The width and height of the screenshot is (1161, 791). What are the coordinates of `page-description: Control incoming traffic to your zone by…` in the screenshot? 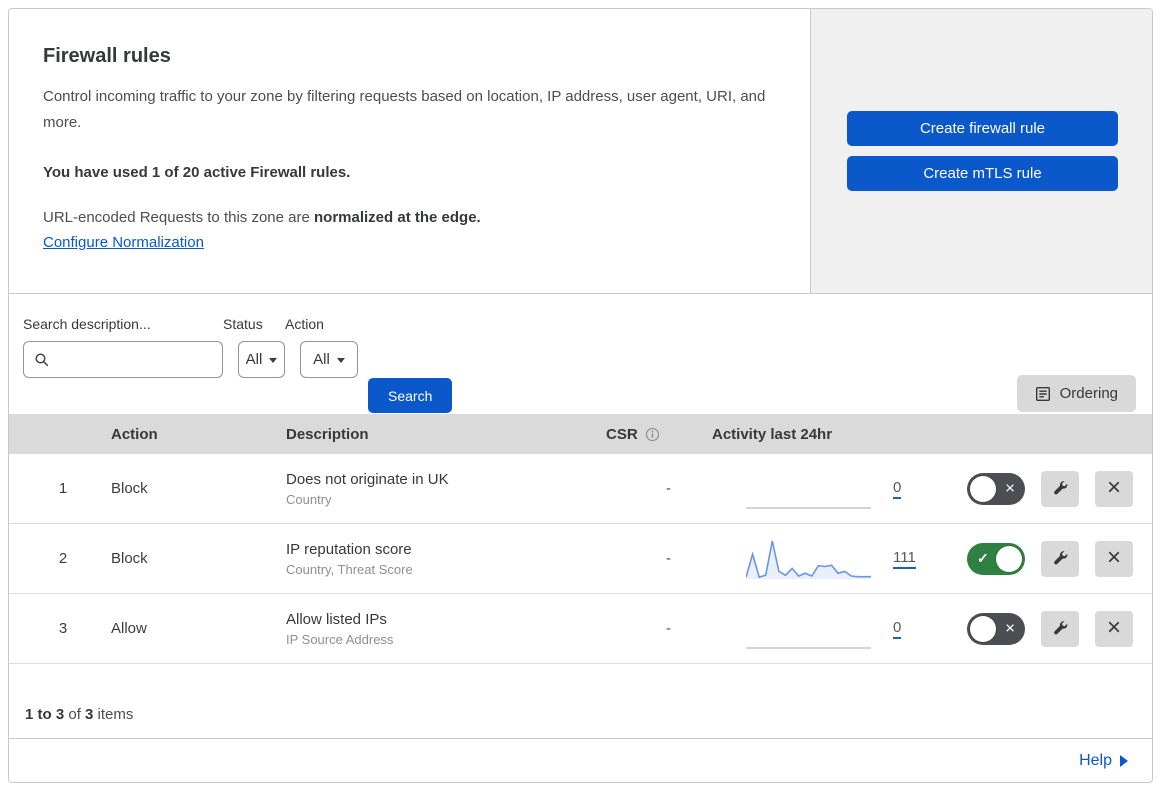 It's located at (404, 109).